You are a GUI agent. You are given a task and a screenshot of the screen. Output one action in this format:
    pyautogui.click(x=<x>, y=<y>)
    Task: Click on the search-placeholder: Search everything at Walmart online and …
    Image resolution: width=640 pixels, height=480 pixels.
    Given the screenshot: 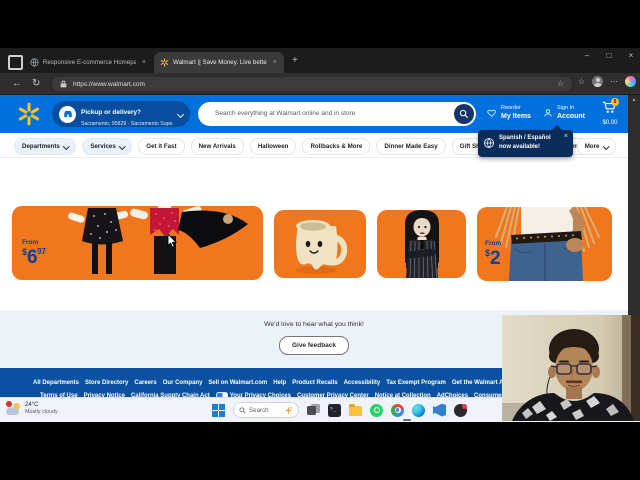 What is the action you would take?
    pyautogui.click(x=285, y=113)
    